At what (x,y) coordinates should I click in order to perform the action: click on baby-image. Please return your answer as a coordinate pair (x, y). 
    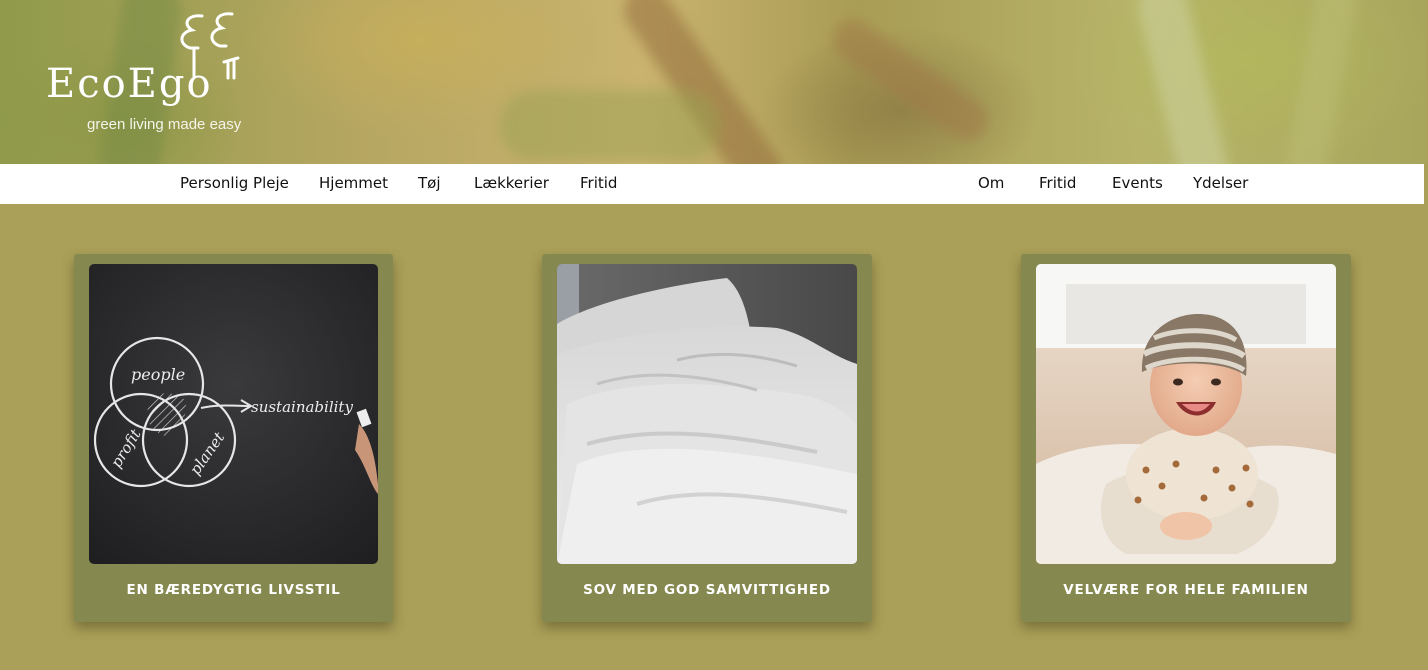
    Looking at the image, I should click on (1186, 414).